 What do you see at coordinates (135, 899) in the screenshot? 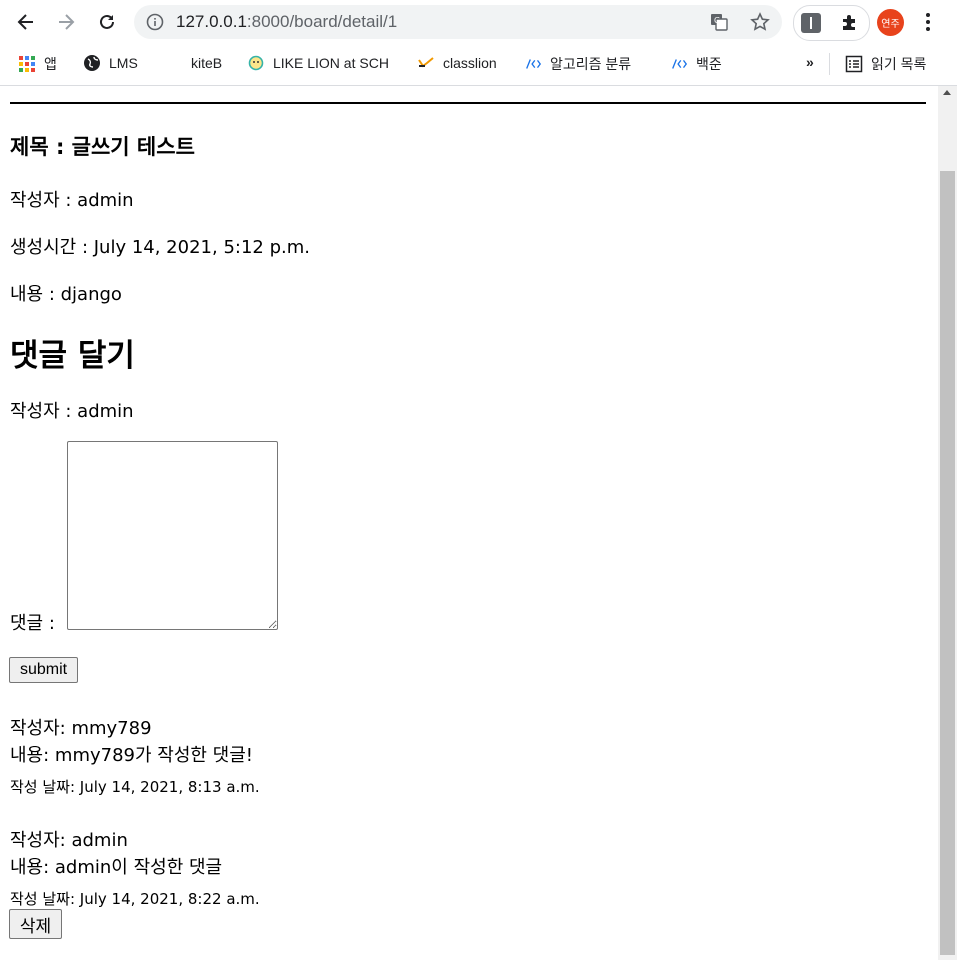
I see `comment-date: 작성 날짜: July 14, 2021, 8:22 a.m.` at bounding box center [135, 899].